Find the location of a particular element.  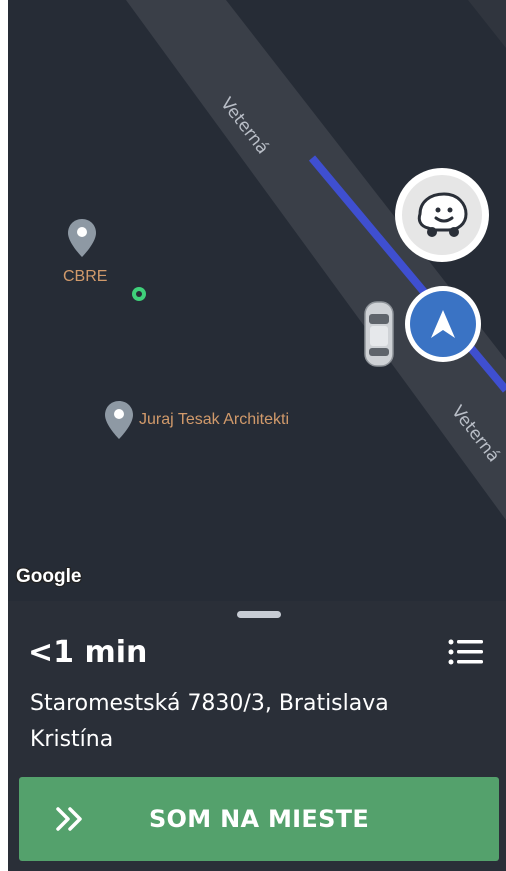

location-dot-icon is located at coordinates (139, 294).